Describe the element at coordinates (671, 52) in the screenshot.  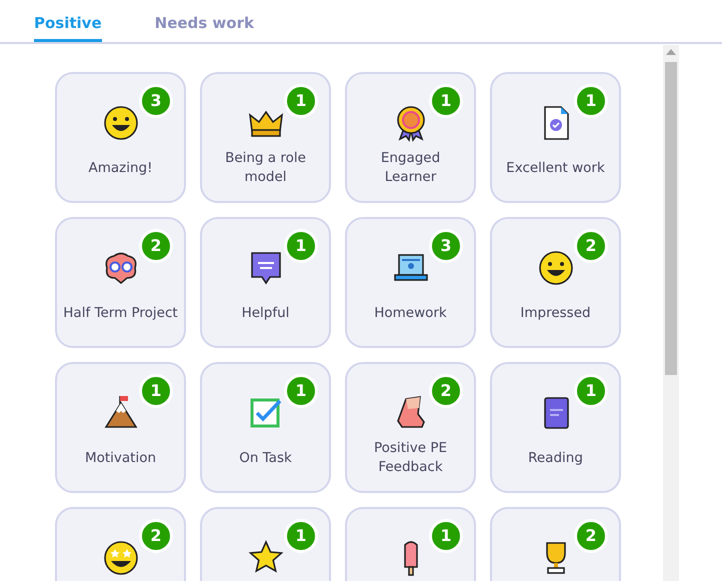
I see `scroll-up-icon` at that location.